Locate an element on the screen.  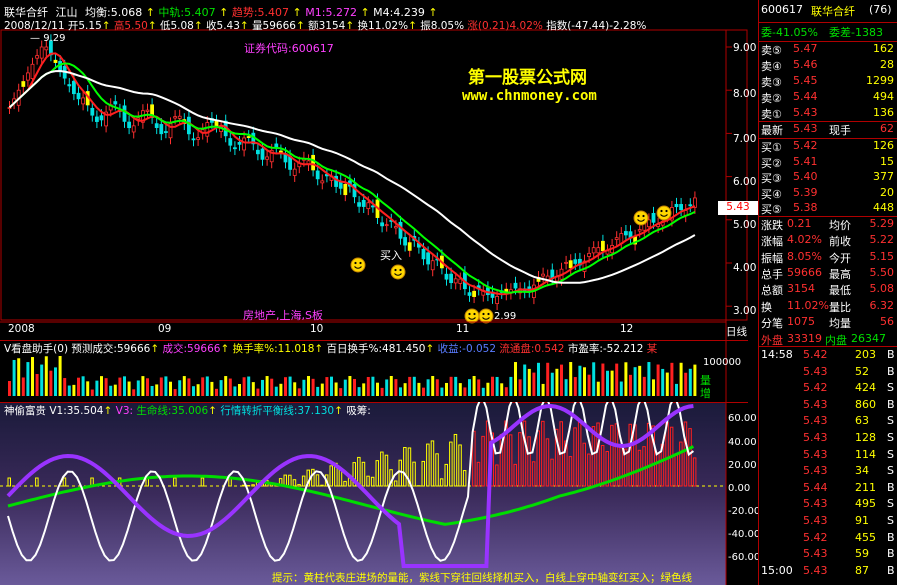
stock-code-suffix: (76) is located at coordinates (880, 9).